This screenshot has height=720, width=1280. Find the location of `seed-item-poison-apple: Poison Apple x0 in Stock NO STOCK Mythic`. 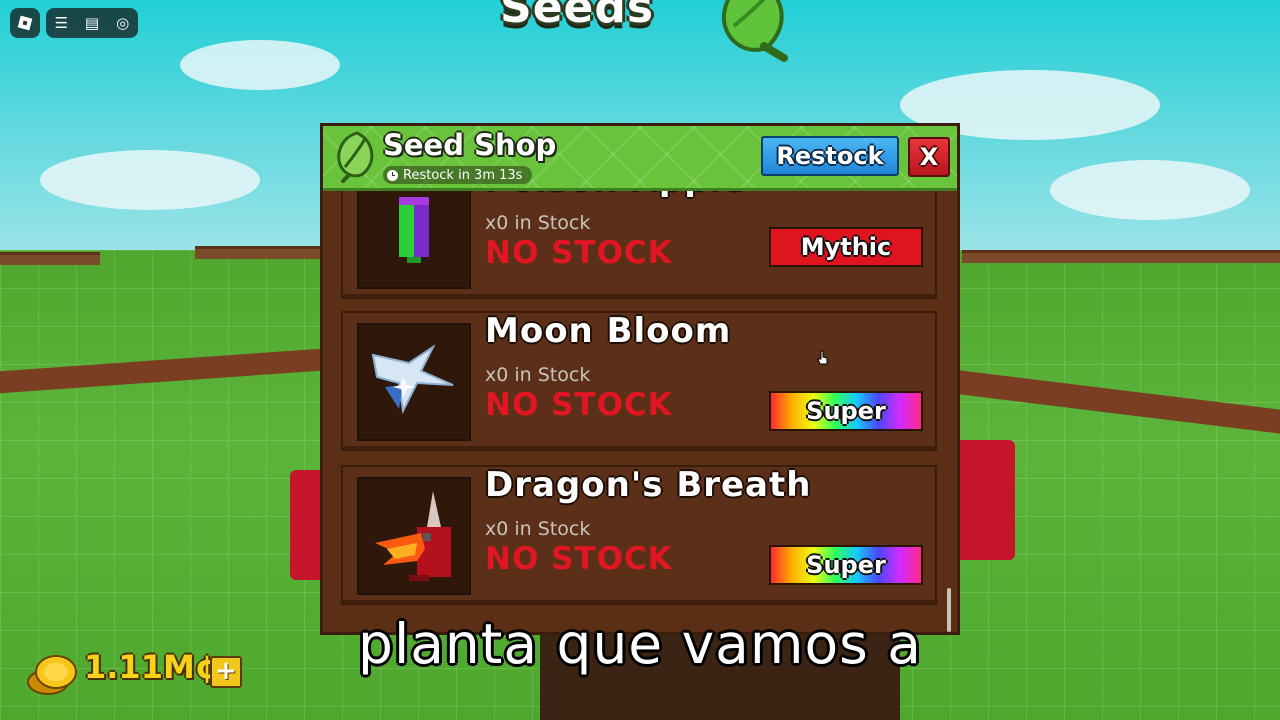

seed-item-poison-apple: Poison Apple x0 in Stock NO STOCK Mythic is located at coordinates (639, 245).